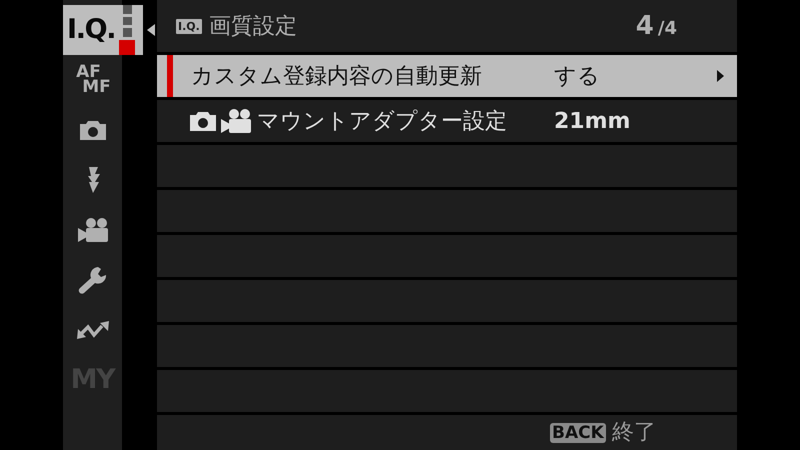  I want to click on back-key-label: BACK, so click(578, 432).